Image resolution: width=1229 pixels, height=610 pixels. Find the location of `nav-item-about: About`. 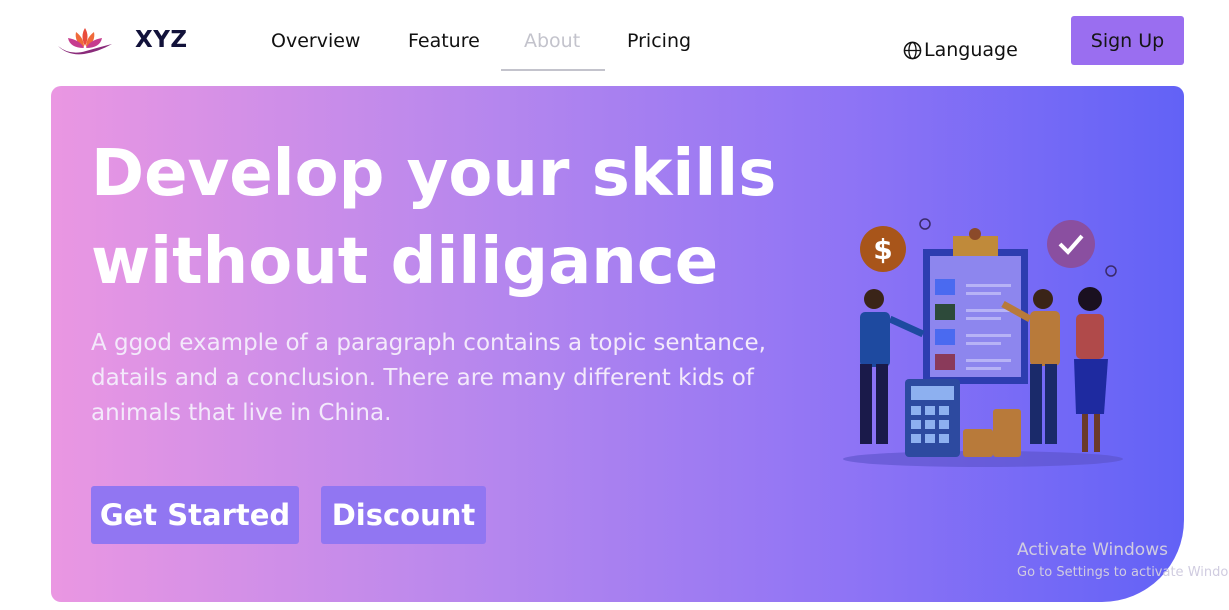

nav-item-about: About is located at coordinates (552, 41).